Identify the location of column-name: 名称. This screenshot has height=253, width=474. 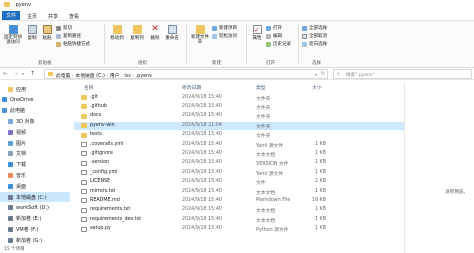
(89, 87).